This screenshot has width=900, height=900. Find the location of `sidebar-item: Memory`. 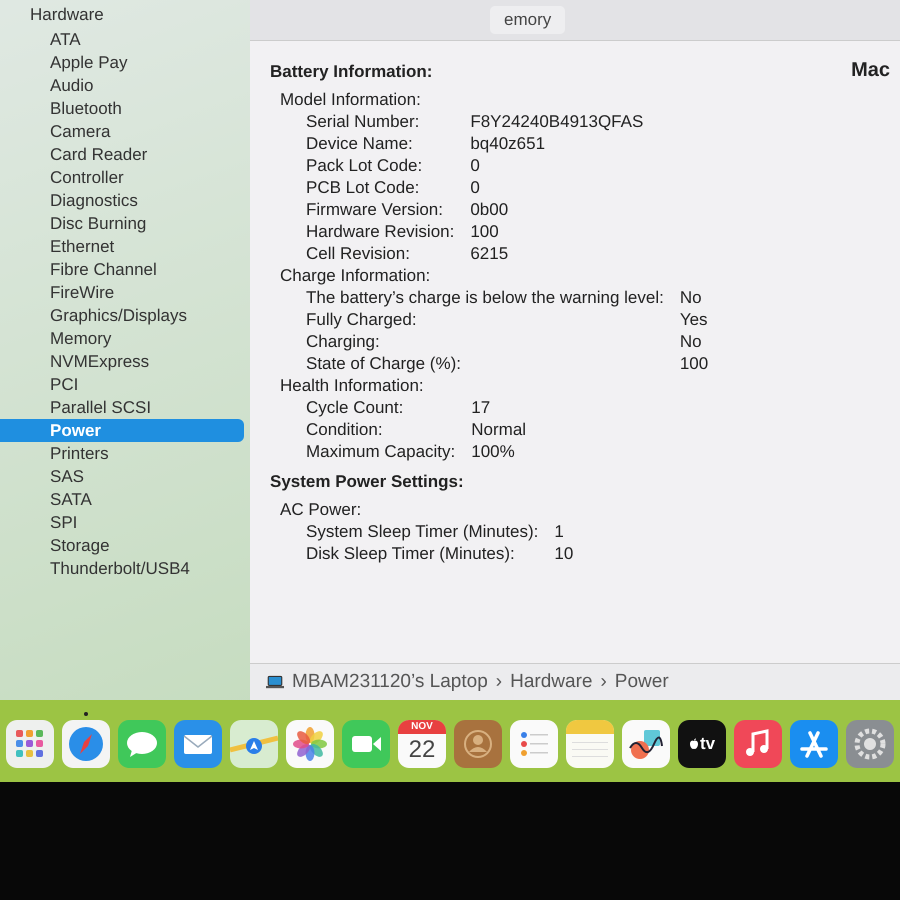

sidebar-item: Memory is located at coordinates (122, 338).